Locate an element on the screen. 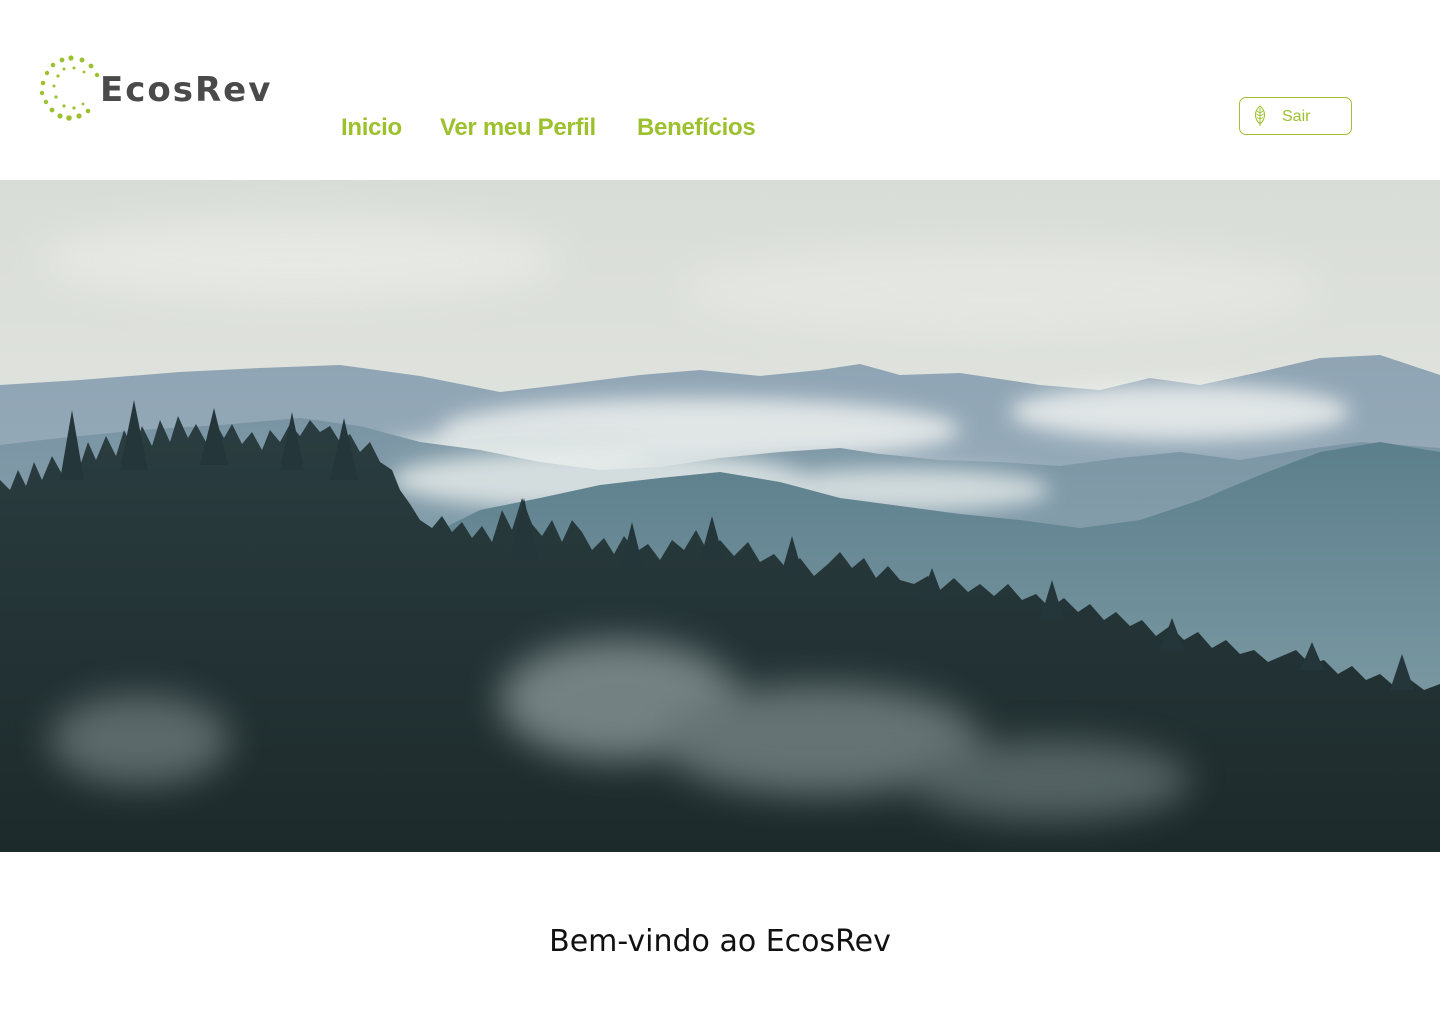 The image size is (1440, 1024). nav-link-beneficios: Benefícios is located at coordinates (696, 128).